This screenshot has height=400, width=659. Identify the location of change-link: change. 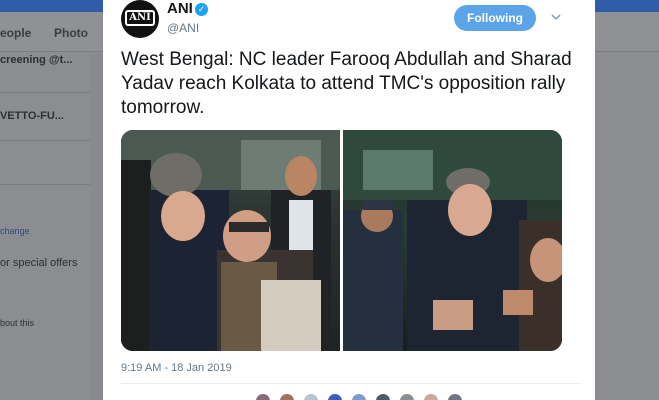
(15, 231).